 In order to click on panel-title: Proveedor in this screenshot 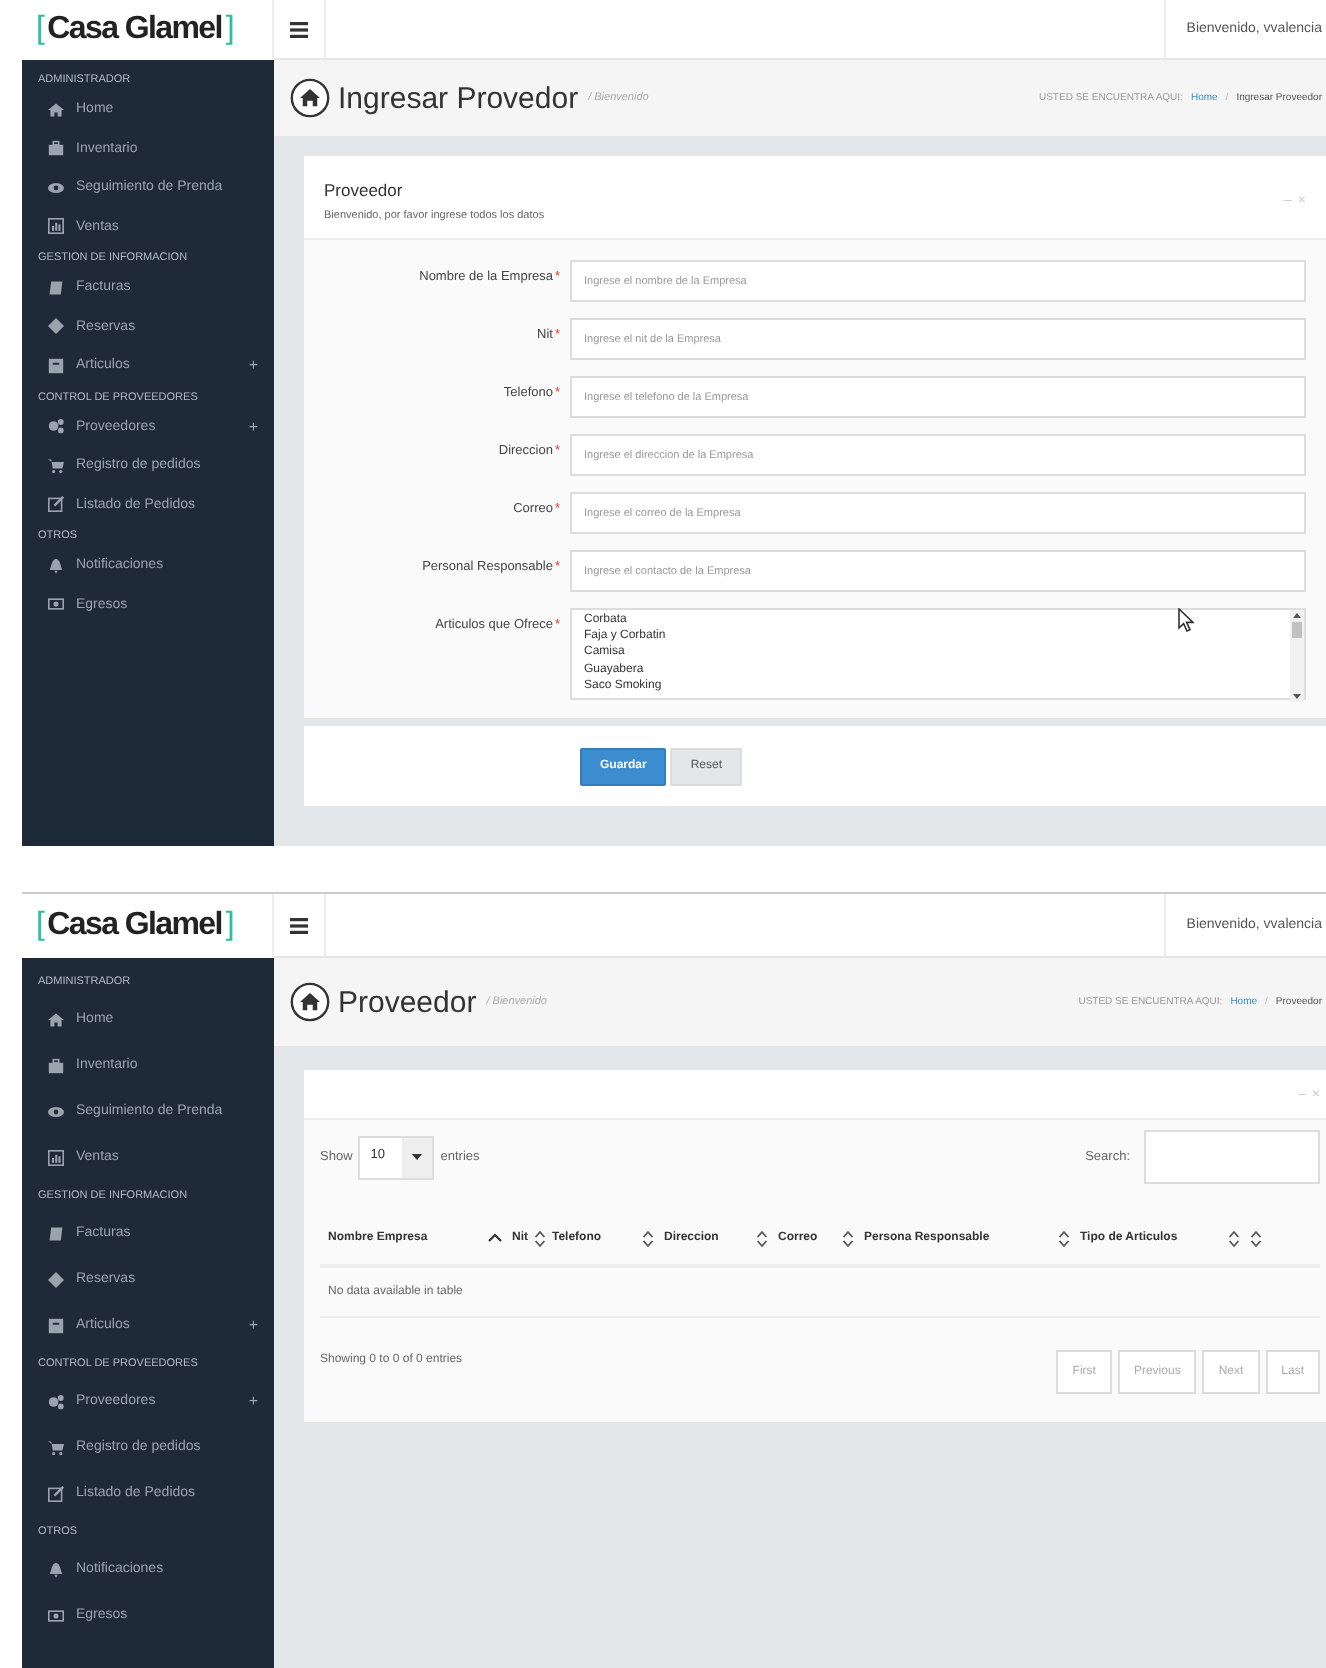, I will do `click(364, 190)`.